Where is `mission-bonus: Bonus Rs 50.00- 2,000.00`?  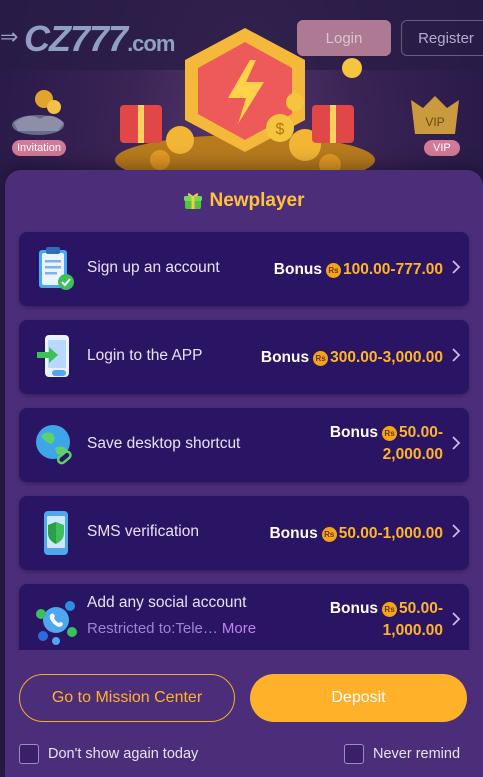 mission-bonus: Bonus Rs 50.00- 2,000.00 is located at coordinates (378, 444).